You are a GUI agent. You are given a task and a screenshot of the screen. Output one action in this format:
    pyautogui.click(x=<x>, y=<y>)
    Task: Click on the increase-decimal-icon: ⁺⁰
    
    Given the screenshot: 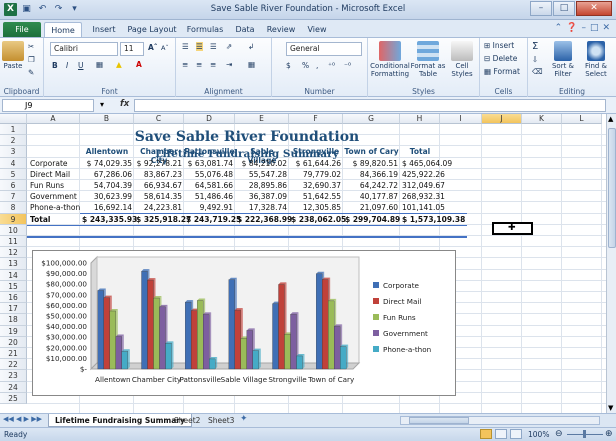 What is the action you would take?
    pyautogui.click(x=331, y=65)
    